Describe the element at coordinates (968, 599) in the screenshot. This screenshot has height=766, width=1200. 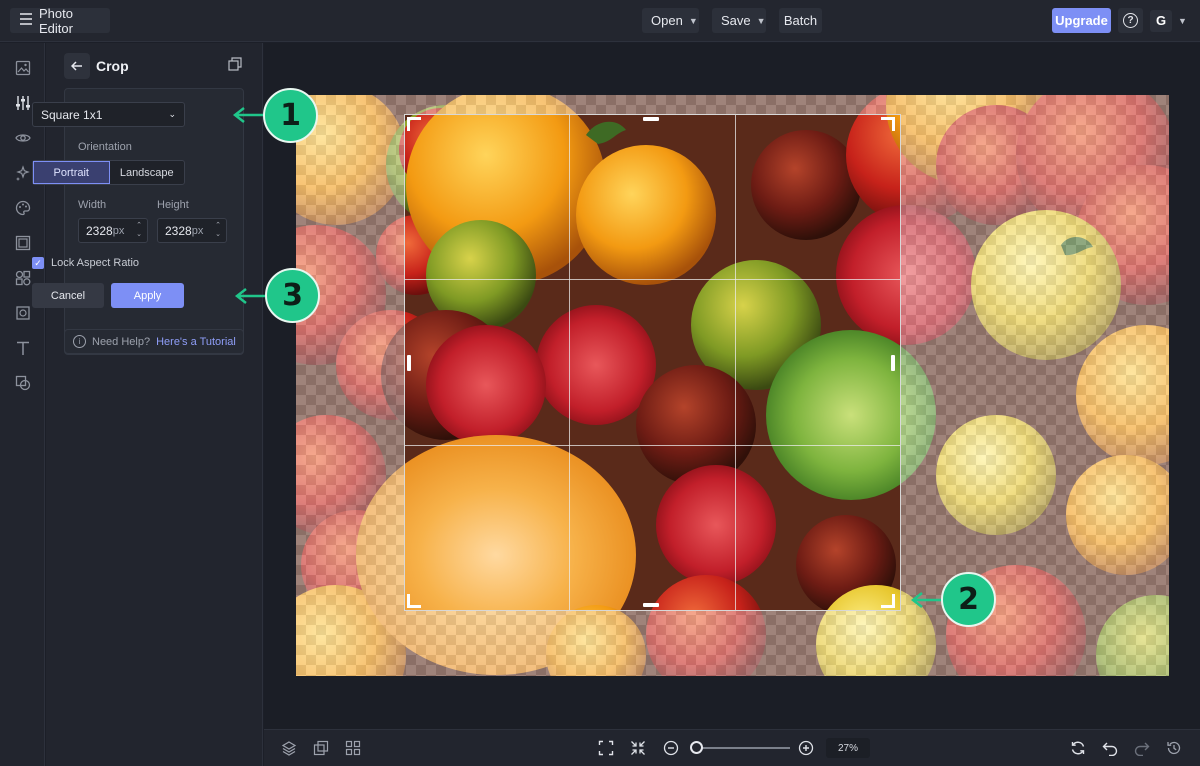
I see `callout-2: 2` at that location.